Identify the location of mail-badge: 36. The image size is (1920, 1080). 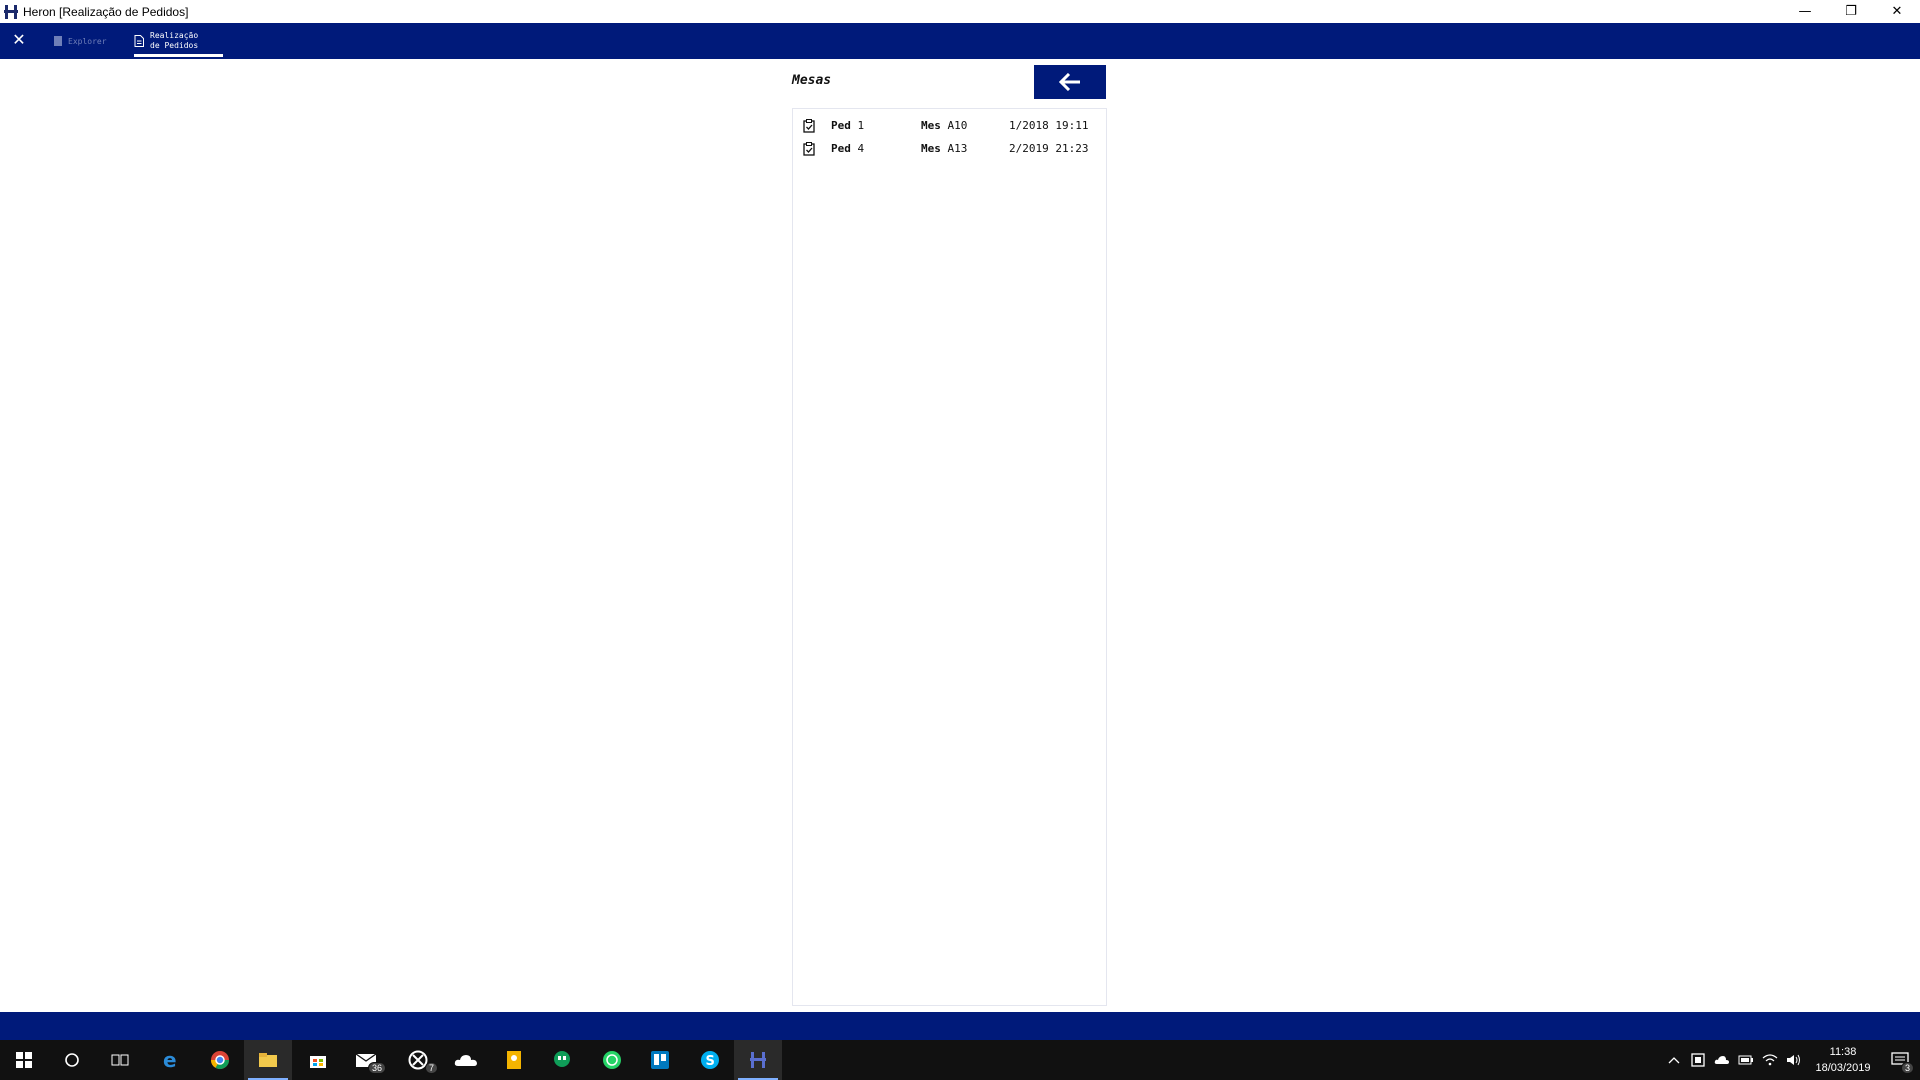
(376, 1068).